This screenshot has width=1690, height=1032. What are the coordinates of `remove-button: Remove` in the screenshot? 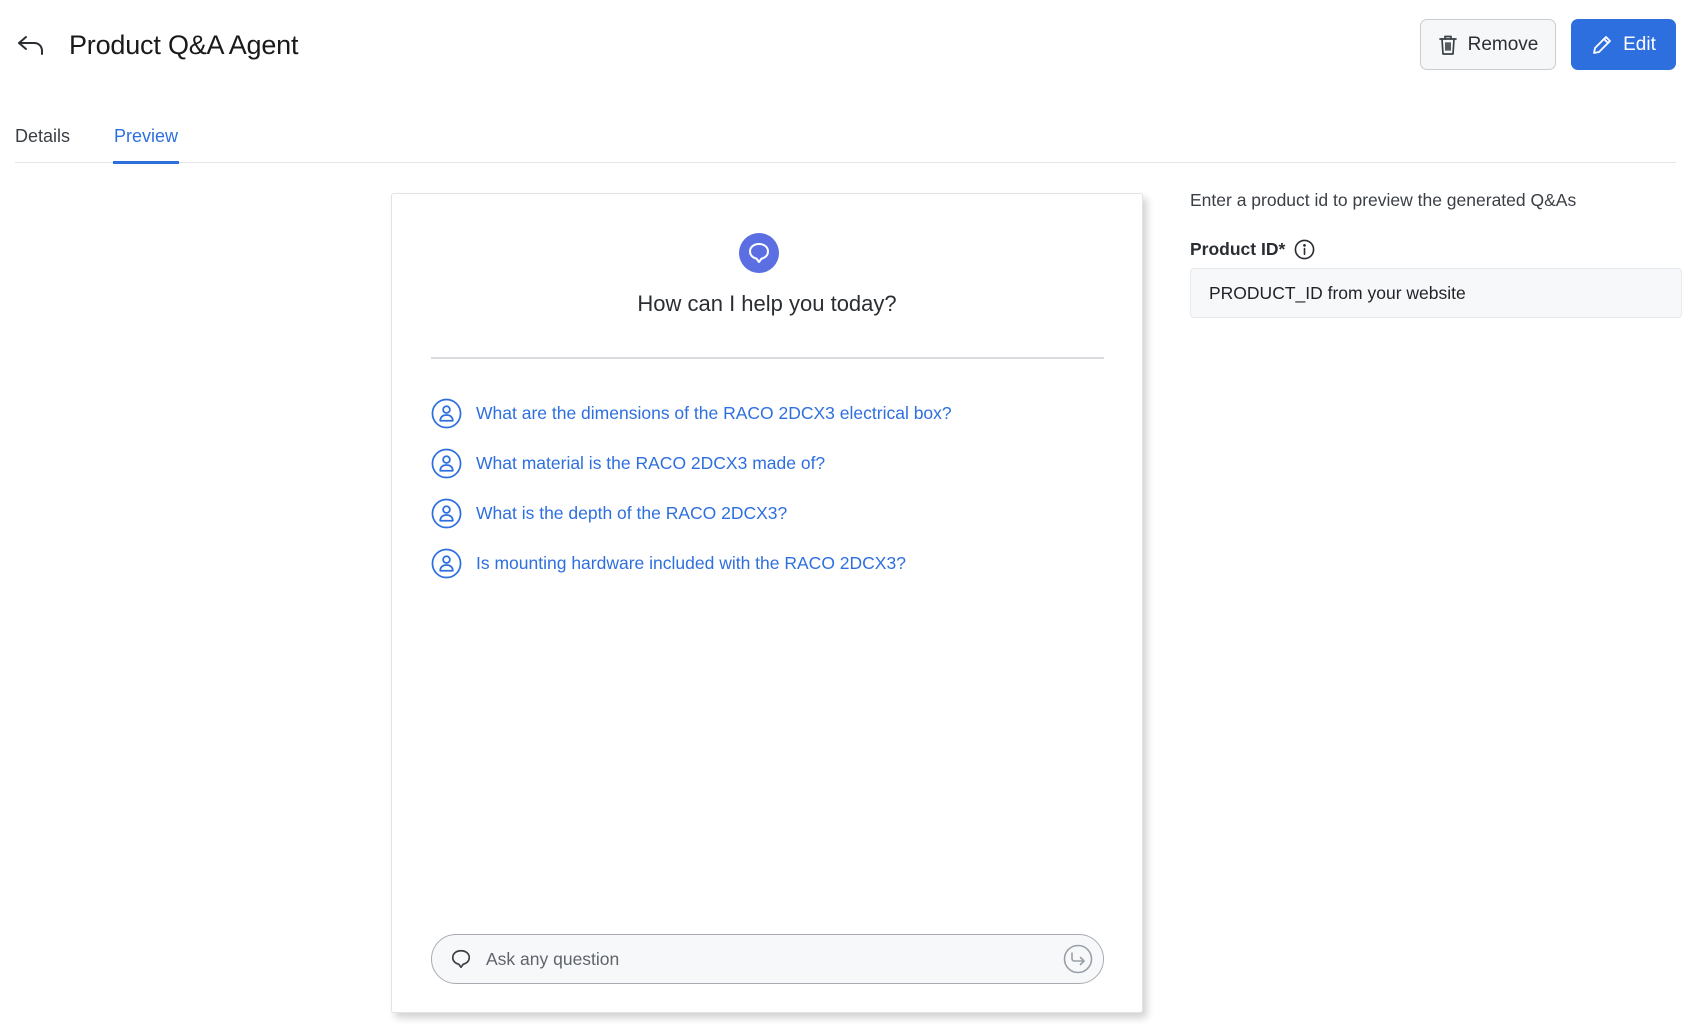 It's located at (1488, 44).